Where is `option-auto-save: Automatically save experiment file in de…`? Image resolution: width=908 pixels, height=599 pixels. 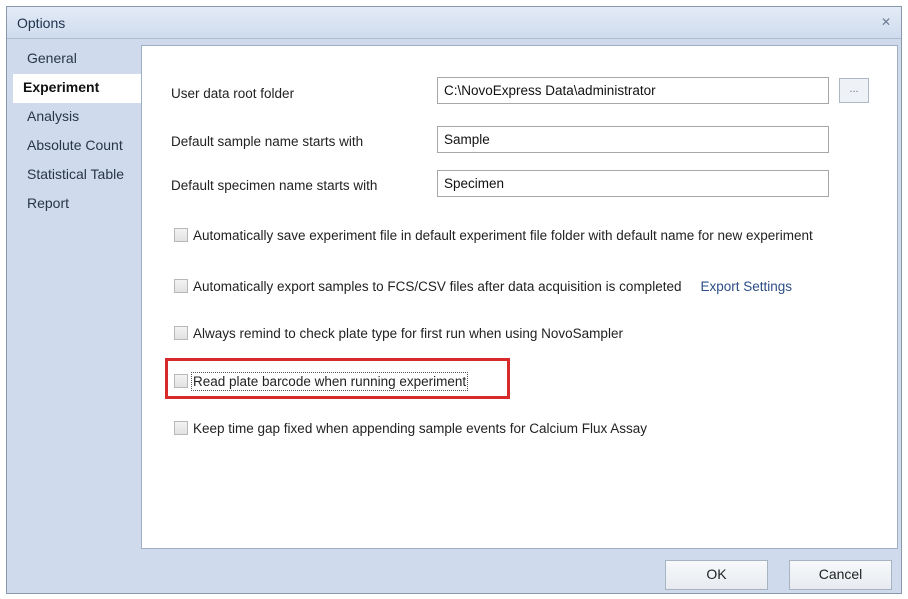
option-auto-save: Automatically save experiment file in de… is located at coordinates (493, 235).